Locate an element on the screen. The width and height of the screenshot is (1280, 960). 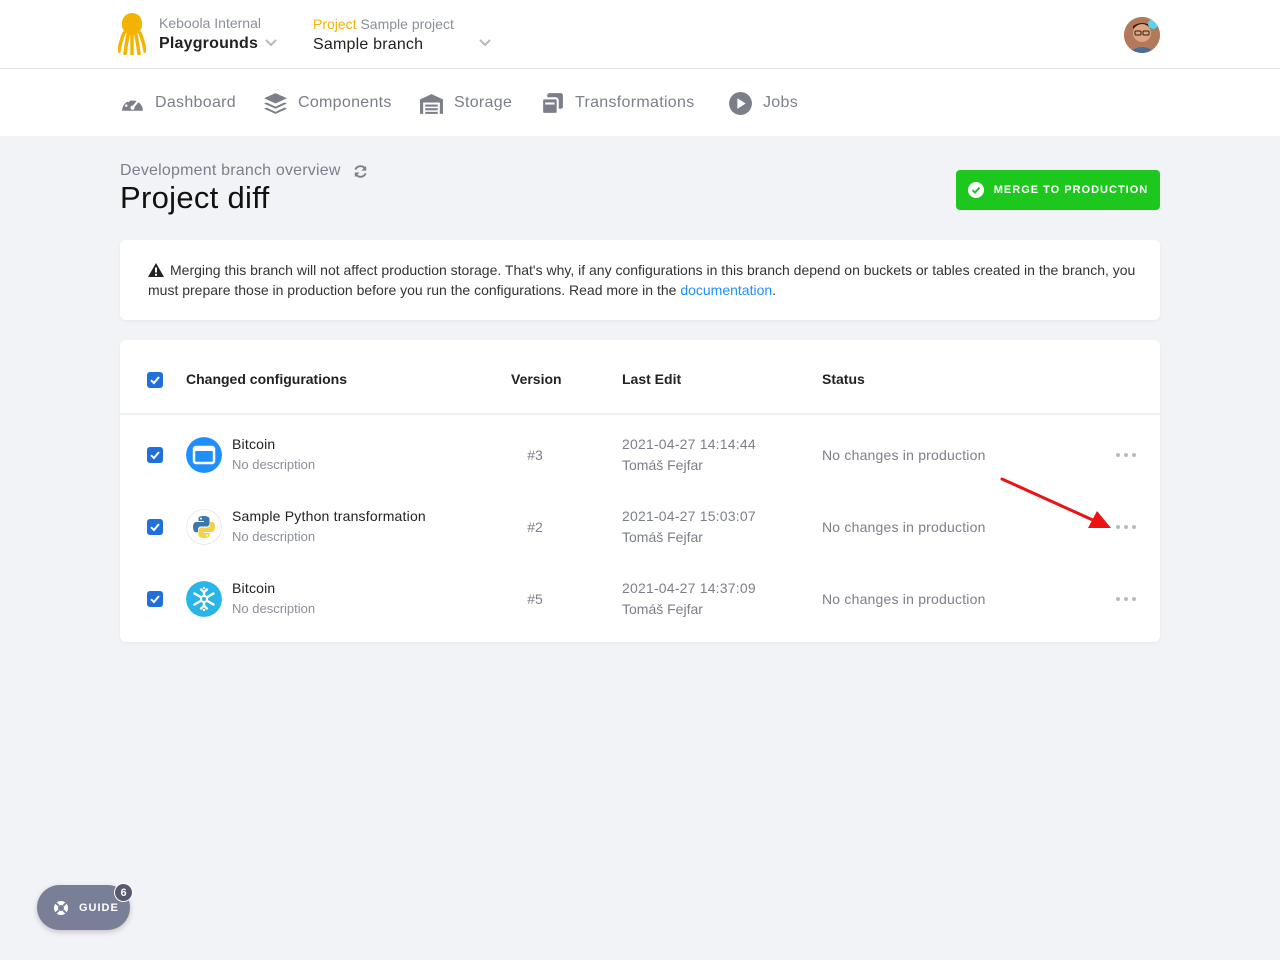
nav-storage: Storage is located at coordinates (465, 103).